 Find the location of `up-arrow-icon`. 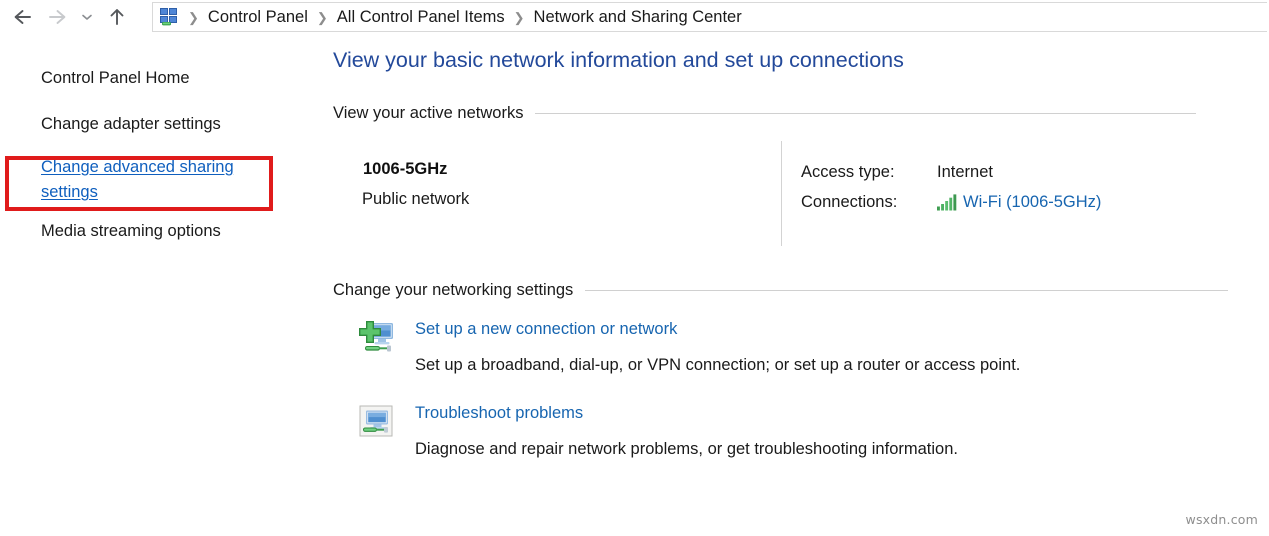

up-arrow-icon is located at coordinates (117, 16).